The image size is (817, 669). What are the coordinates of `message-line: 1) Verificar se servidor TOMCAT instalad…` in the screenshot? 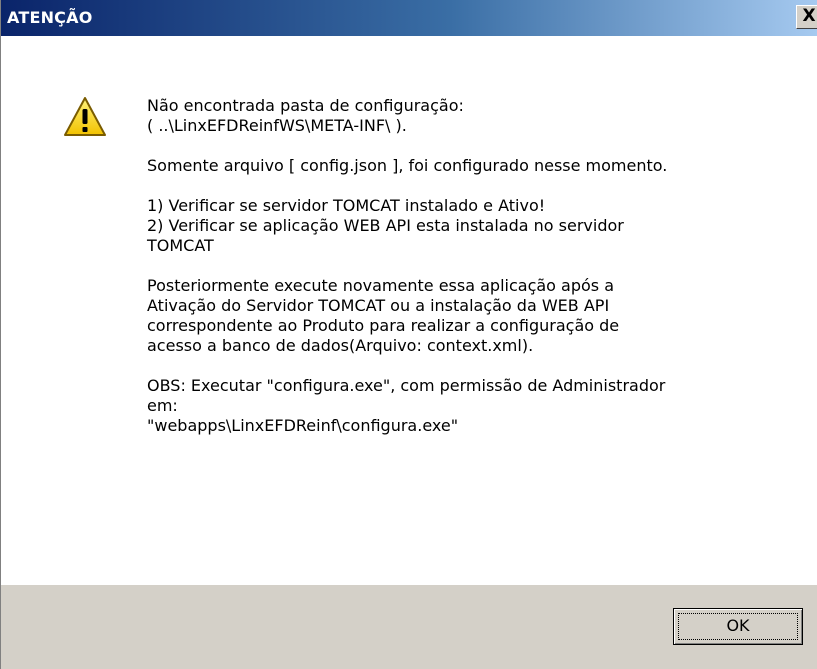 It's located at (346, 205).